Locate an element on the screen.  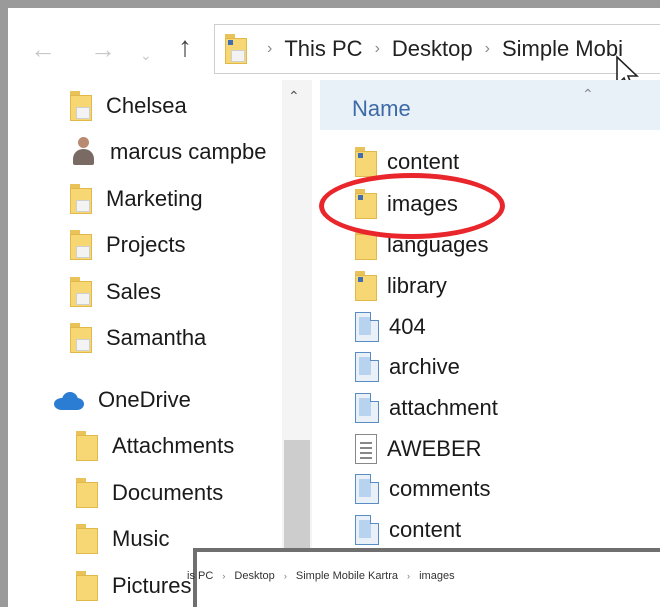
list-item-file-attachment: attachment is located at coordinates (426, 408).